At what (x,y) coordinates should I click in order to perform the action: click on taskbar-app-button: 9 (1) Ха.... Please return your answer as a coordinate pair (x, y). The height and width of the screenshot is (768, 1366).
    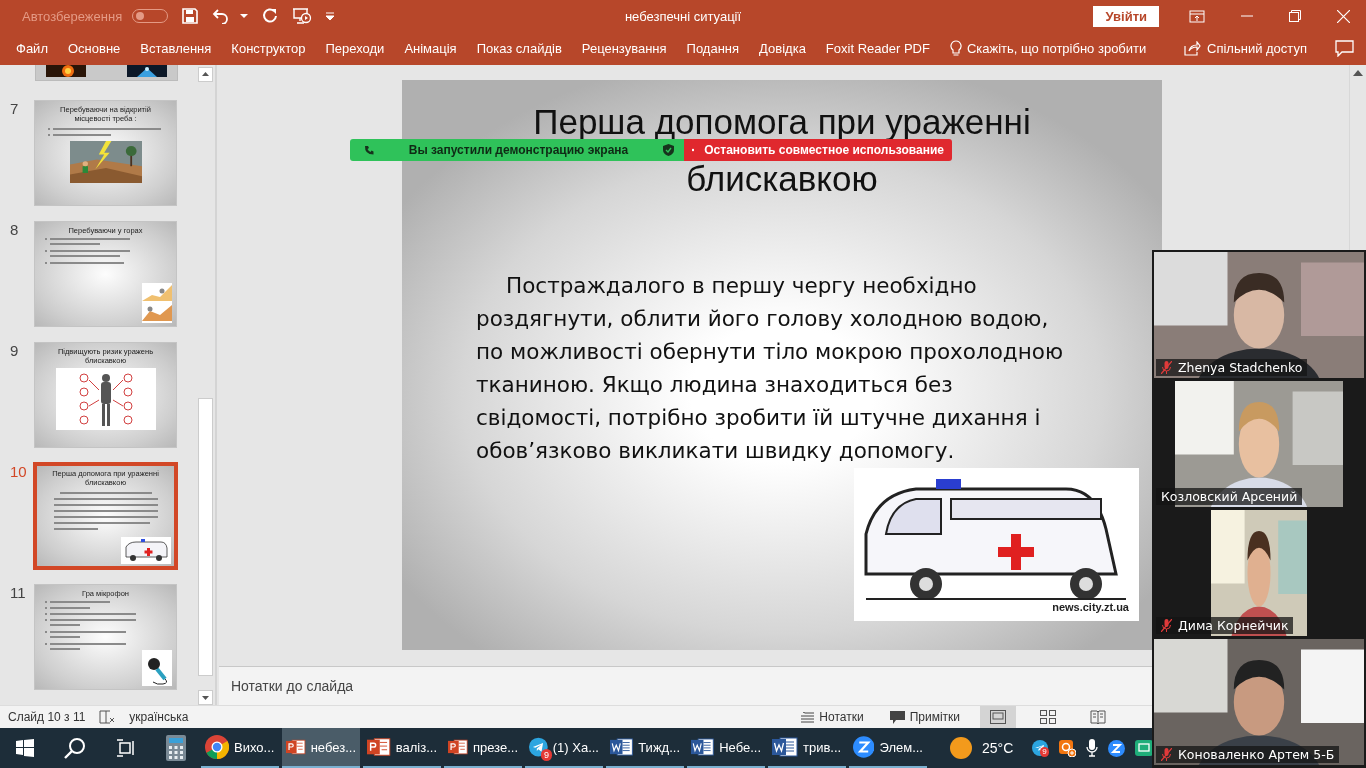
    Looking at the image, I should click on (564, 748).